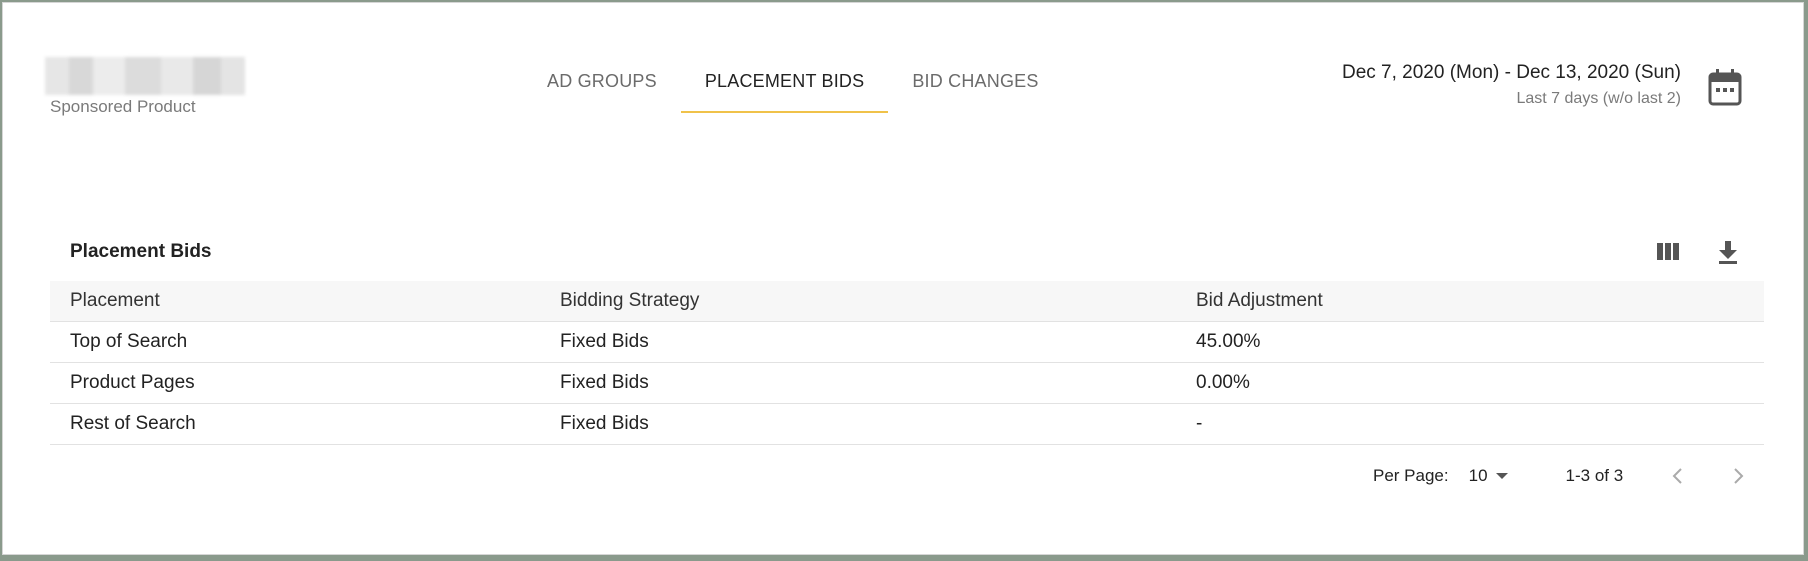  Describe the element at coordinates (602, 85) in the screenshot. I see `tab-ad-groups: AD GROUPS` at that location.